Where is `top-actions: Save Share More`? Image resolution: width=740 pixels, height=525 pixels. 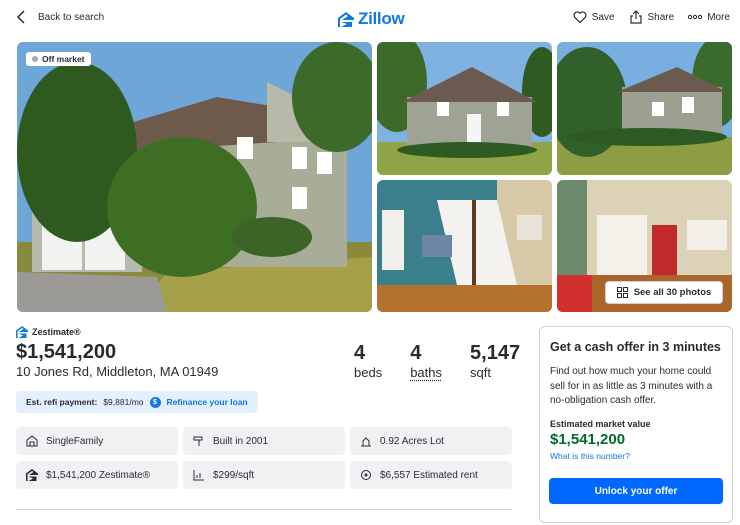
top-actions: Save Share More is located at coordinates (651, 17).